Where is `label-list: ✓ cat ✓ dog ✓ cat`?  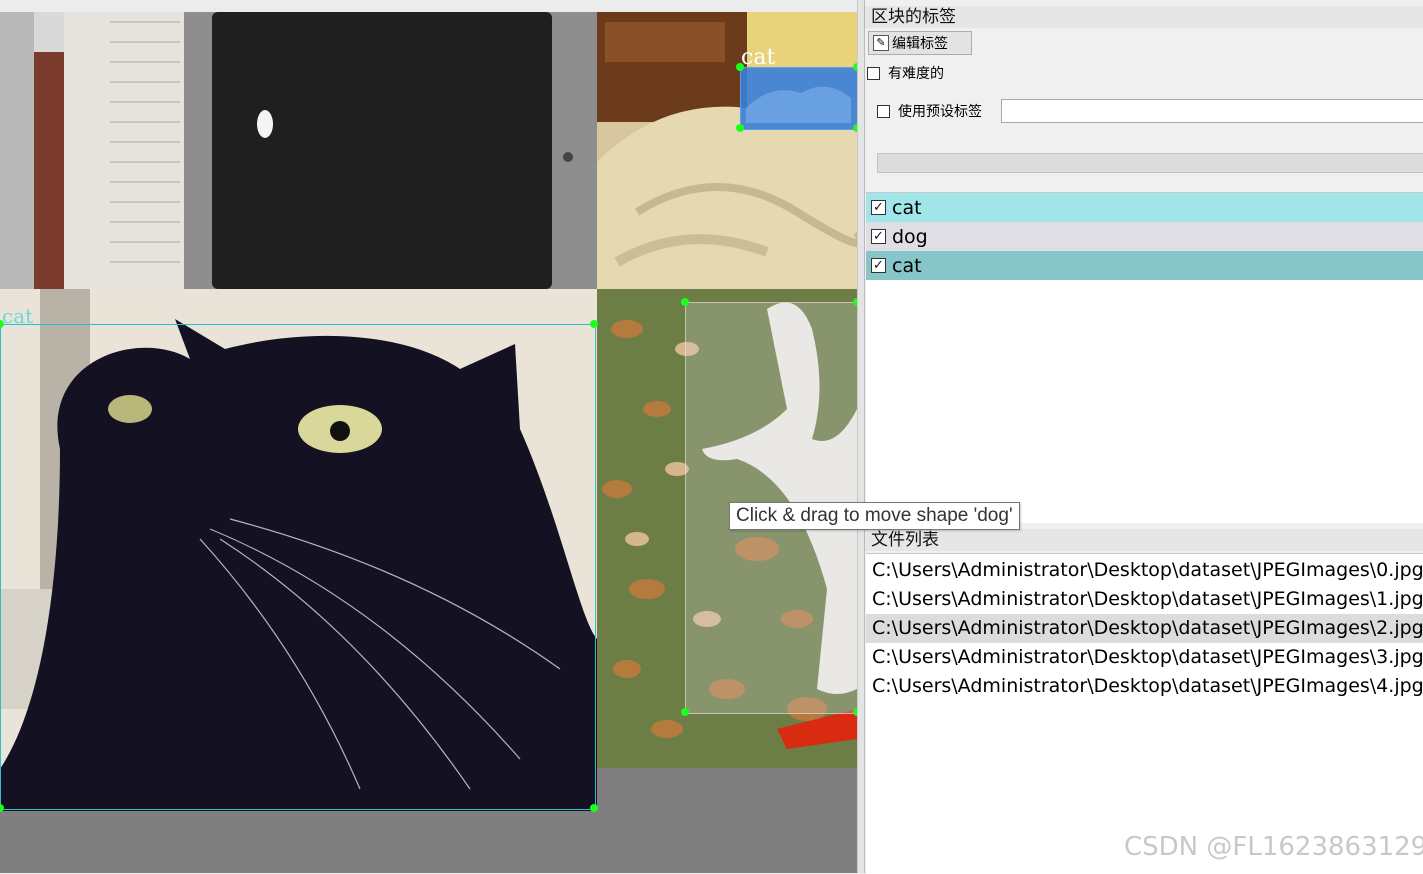 label-list: ✓ cat ✓ dog ✓ cat is located at coordinates (1144, 357).